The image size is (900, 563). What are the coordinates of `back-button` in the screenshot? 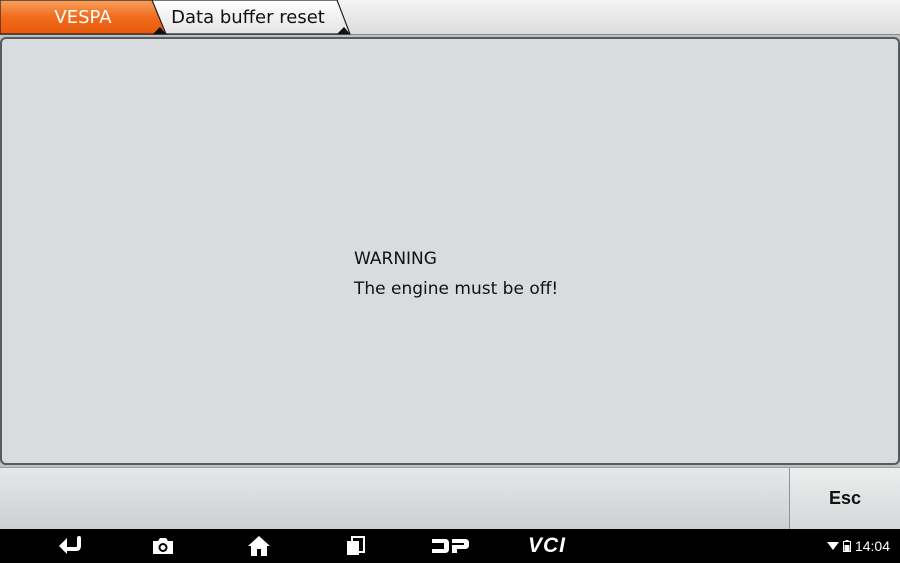 It's located at (70, 546).